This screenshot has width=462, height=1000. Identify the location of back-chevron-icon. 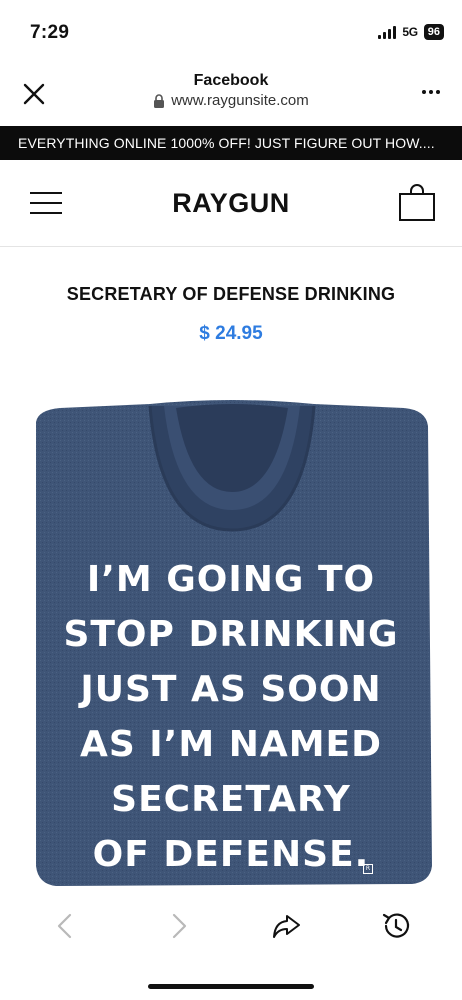
(66, 926).